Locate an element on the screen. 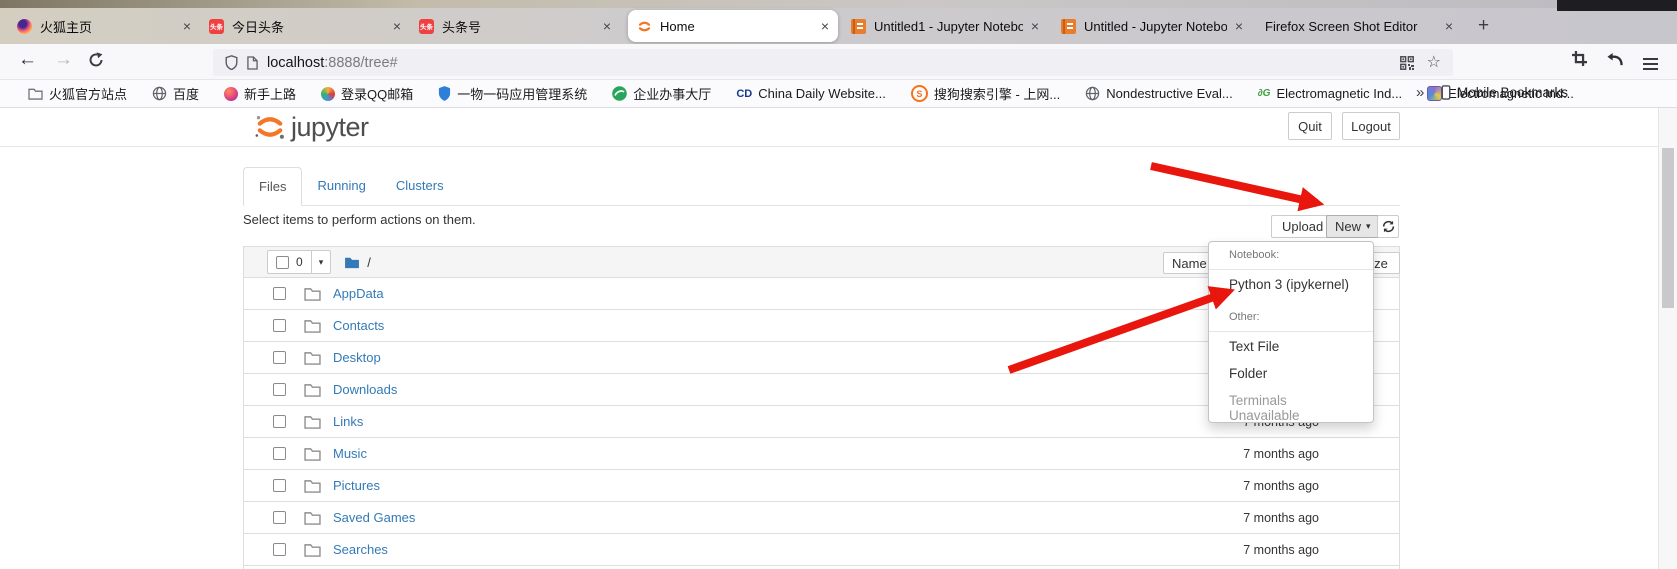 This screenshot has height=569, width=1677. upload-button: Upload is located at coordinates (1303, 226).